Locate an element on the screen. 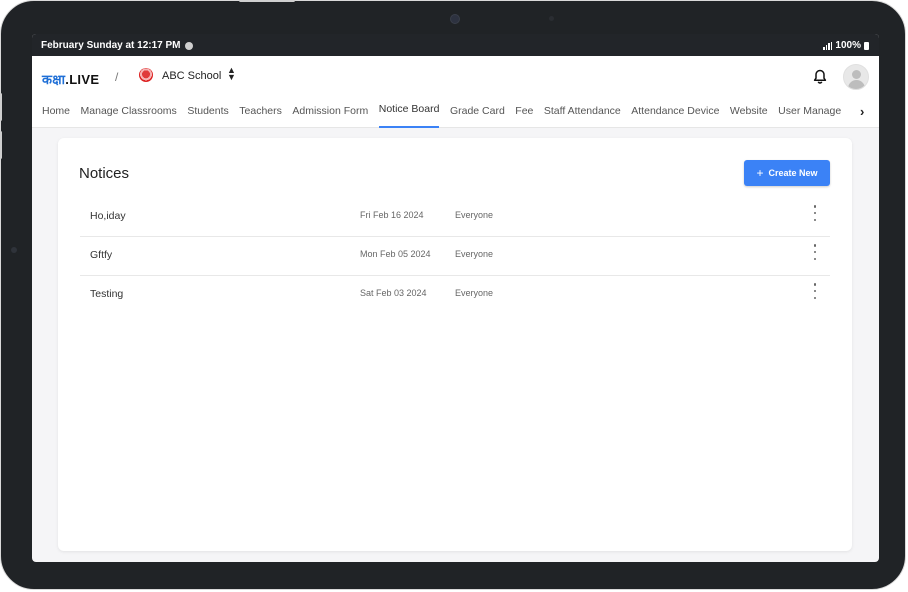  nav-admission-form: Admission Form is located at coordinates (330, 113).